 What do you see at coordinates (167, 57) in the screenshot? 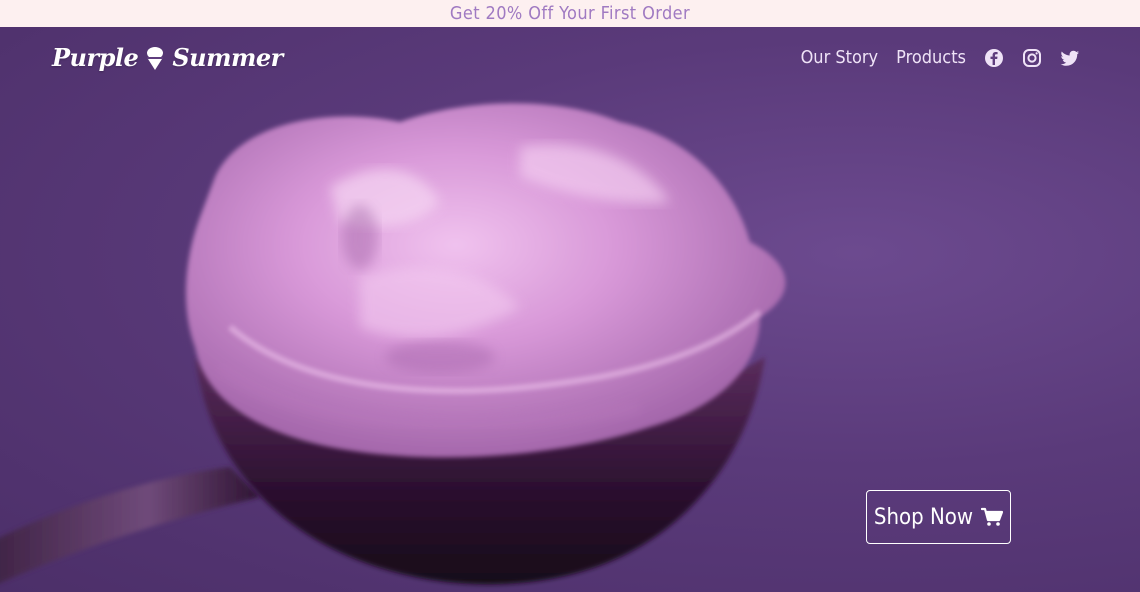
I see `logo: Purple Summer` at bounding box center [167, 57].